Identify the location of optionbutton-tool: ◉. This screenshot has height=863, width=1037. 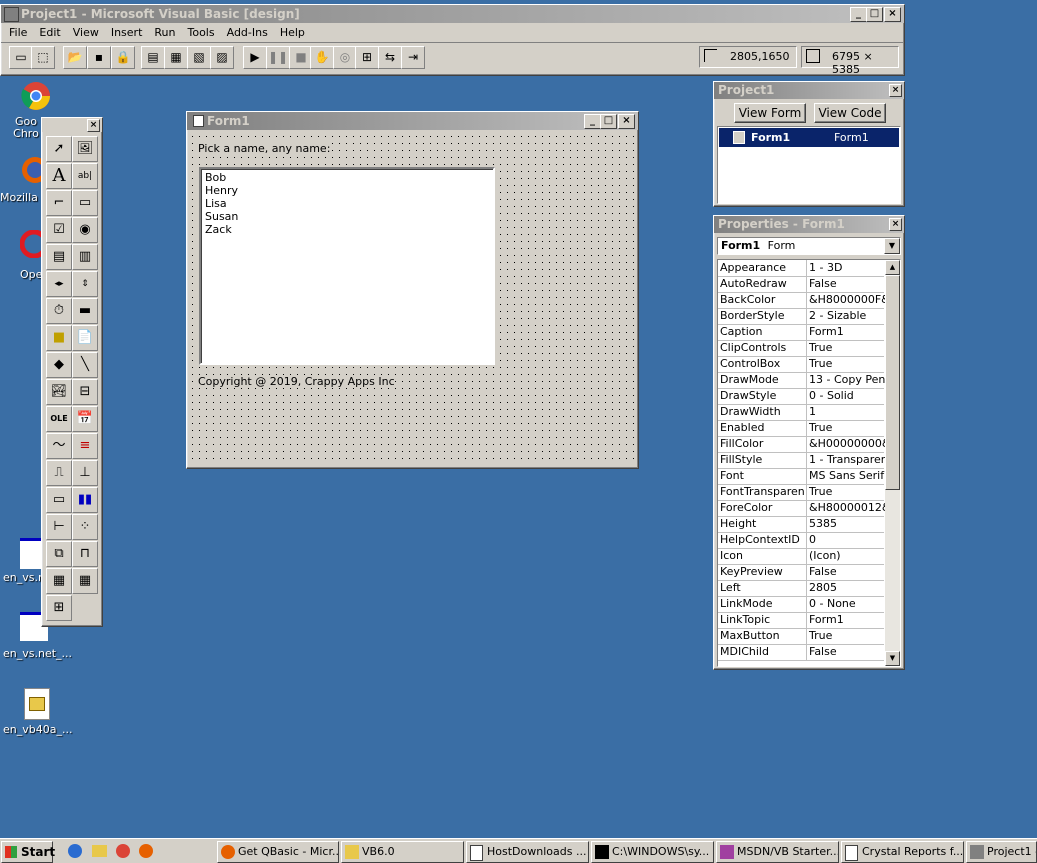
(85, 230).